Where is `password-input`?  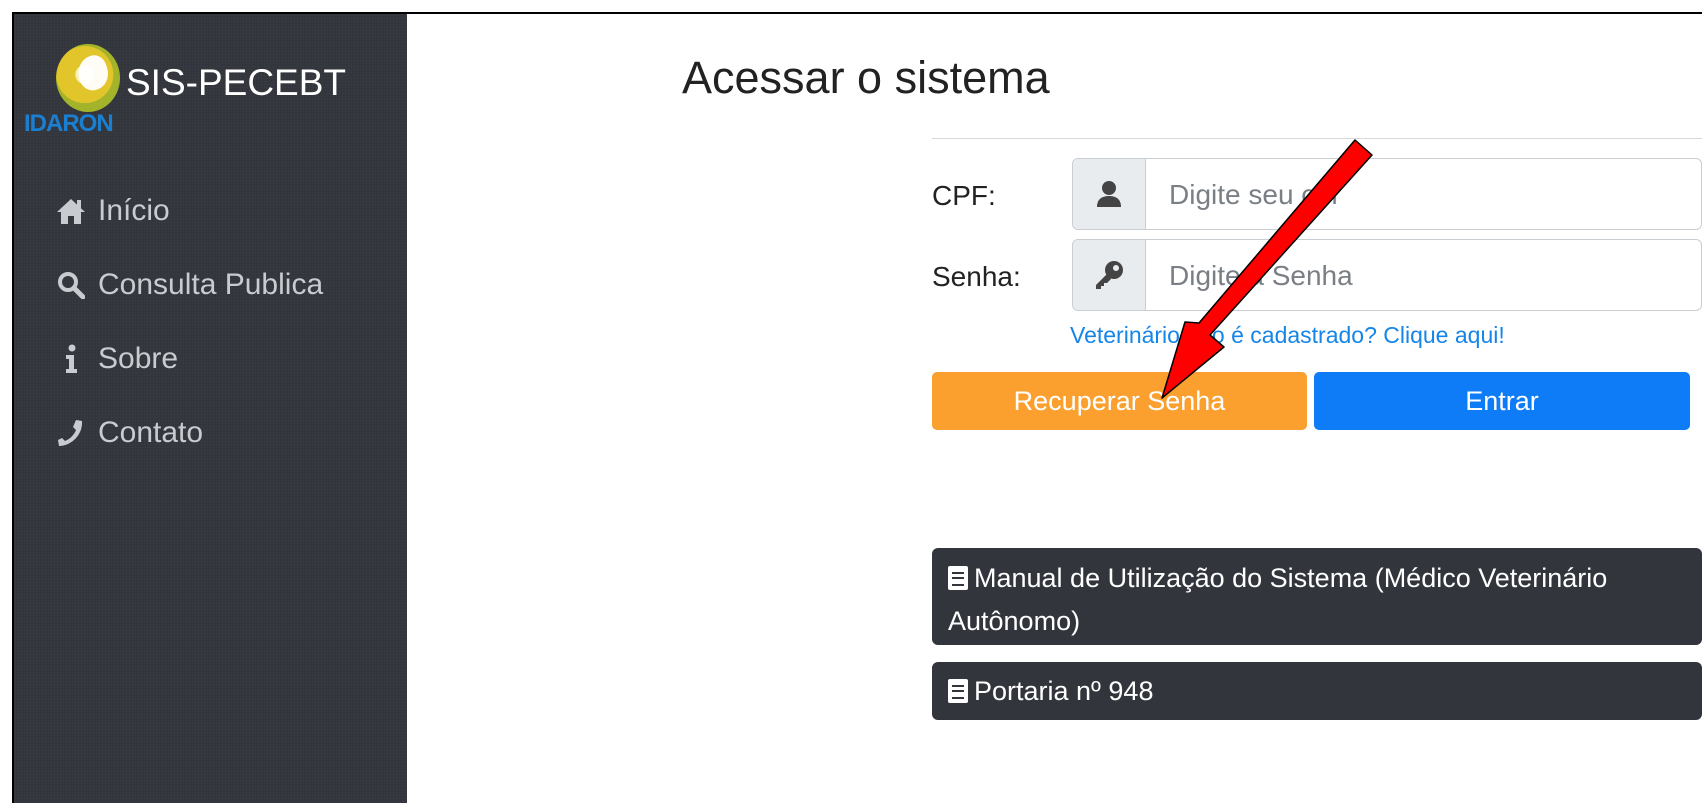 password-input is located at coordinates (1424, 275).